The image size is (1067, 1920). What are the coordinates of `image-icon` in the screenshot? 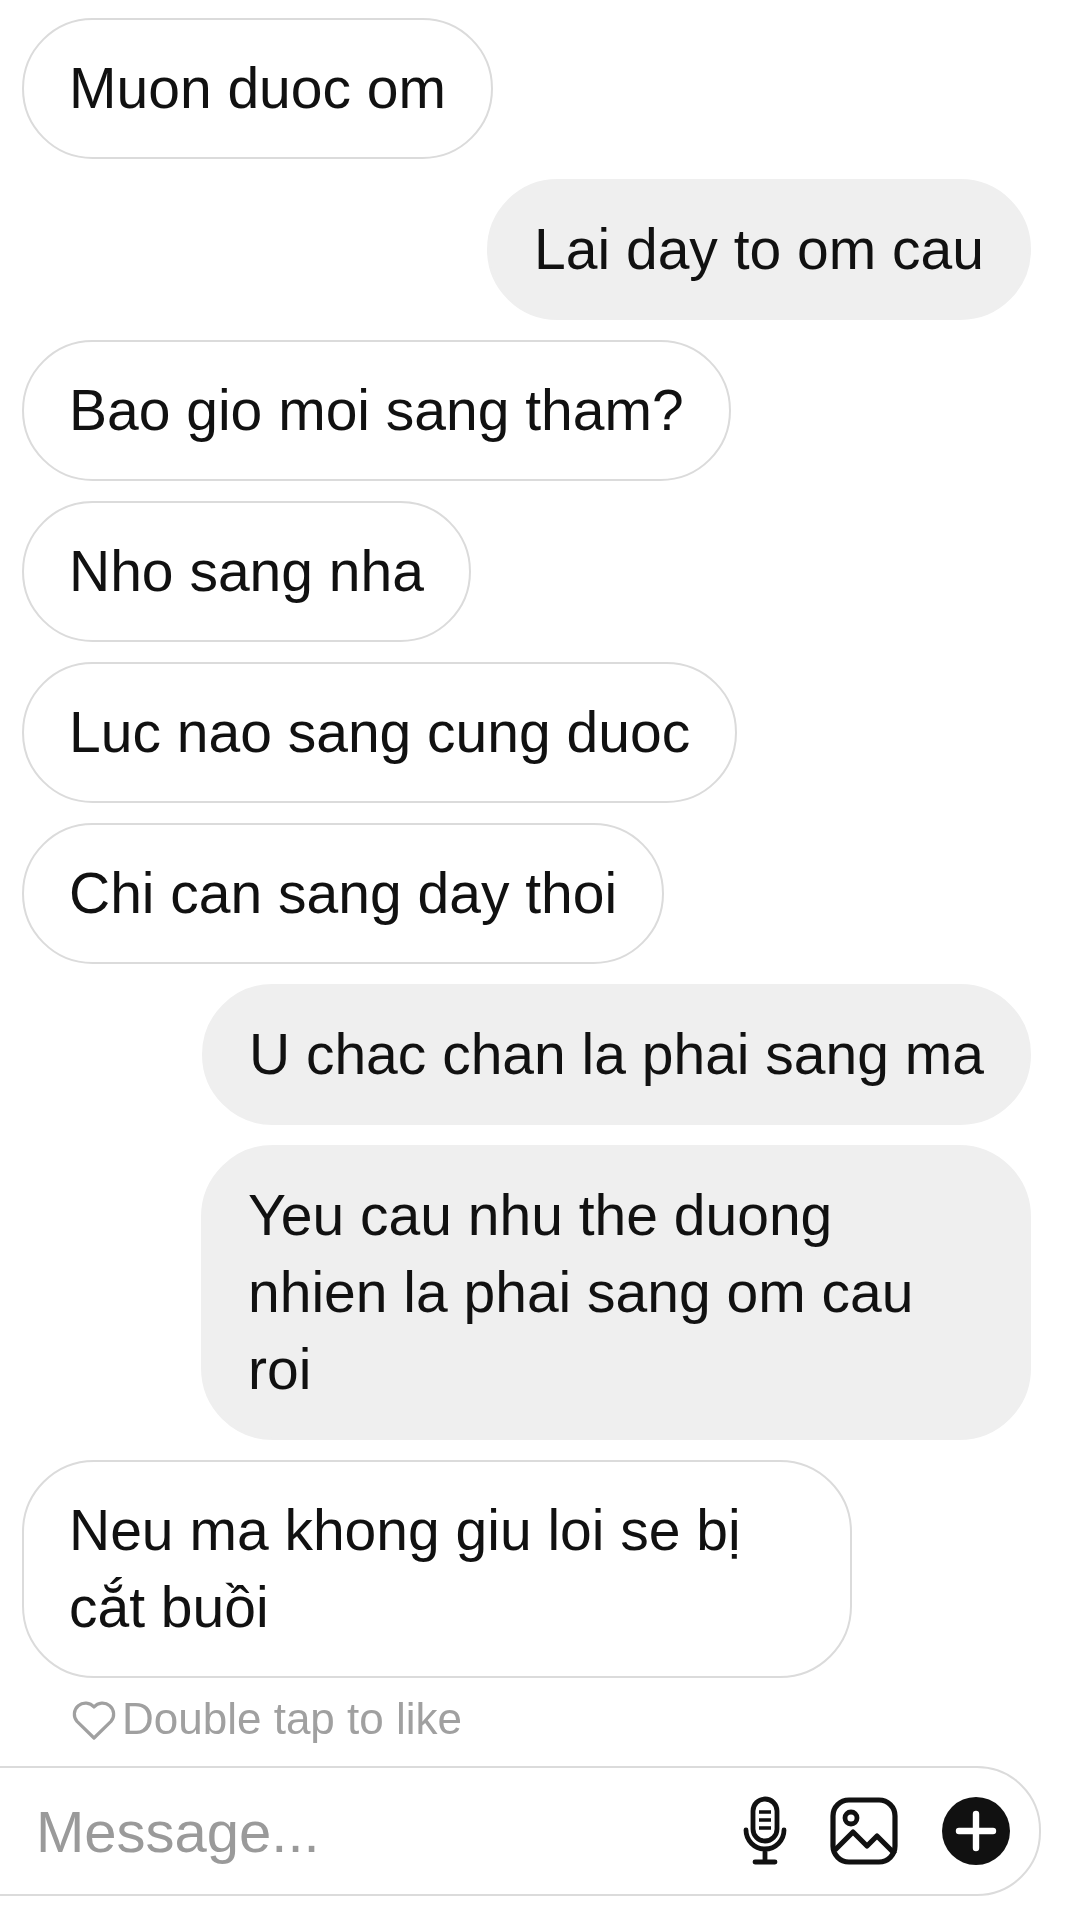 It's located at (864, 1831).